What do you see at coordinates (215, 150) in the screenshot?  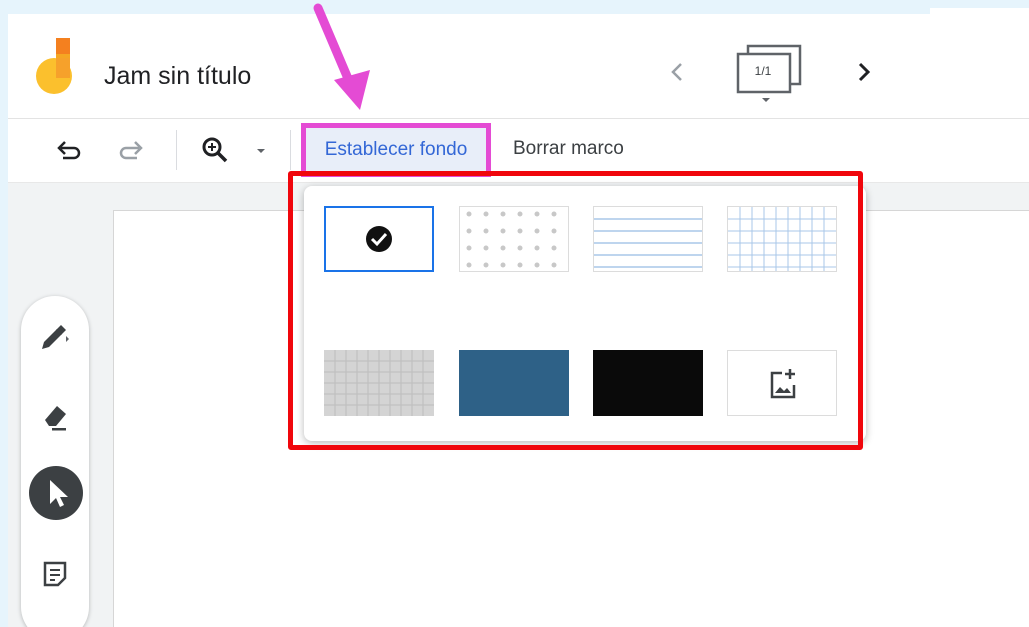 I see `zoom-in-icon` at bounding box center [215, 150].